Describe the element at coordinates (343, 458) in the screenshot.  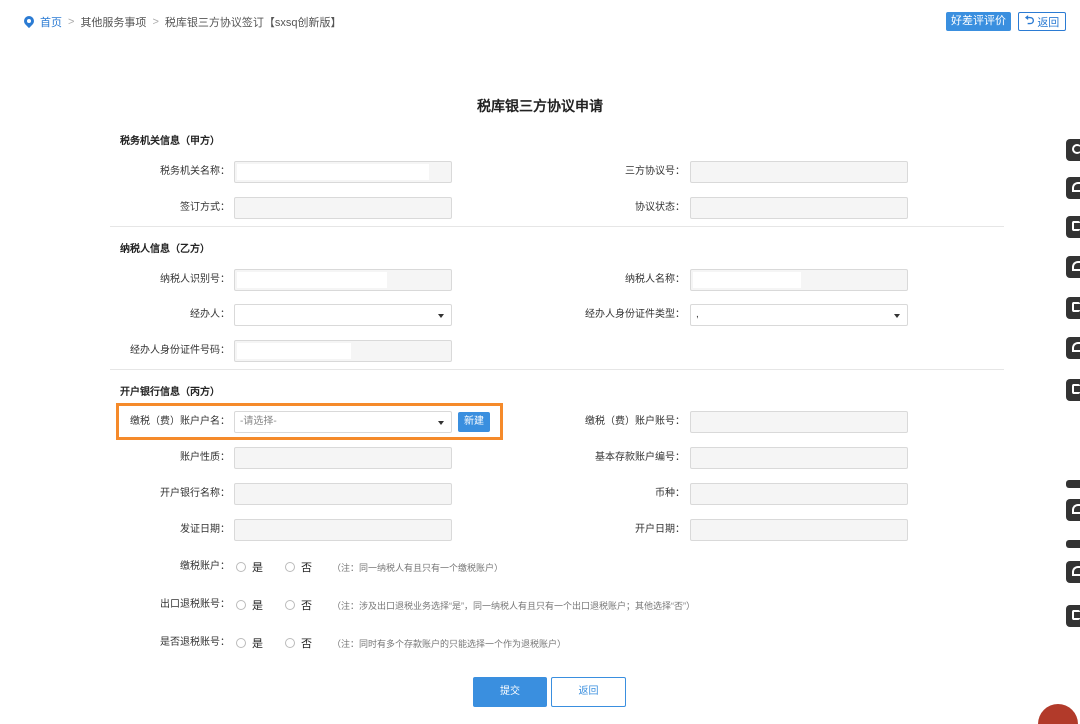
I see `account-nature-field` at that location.